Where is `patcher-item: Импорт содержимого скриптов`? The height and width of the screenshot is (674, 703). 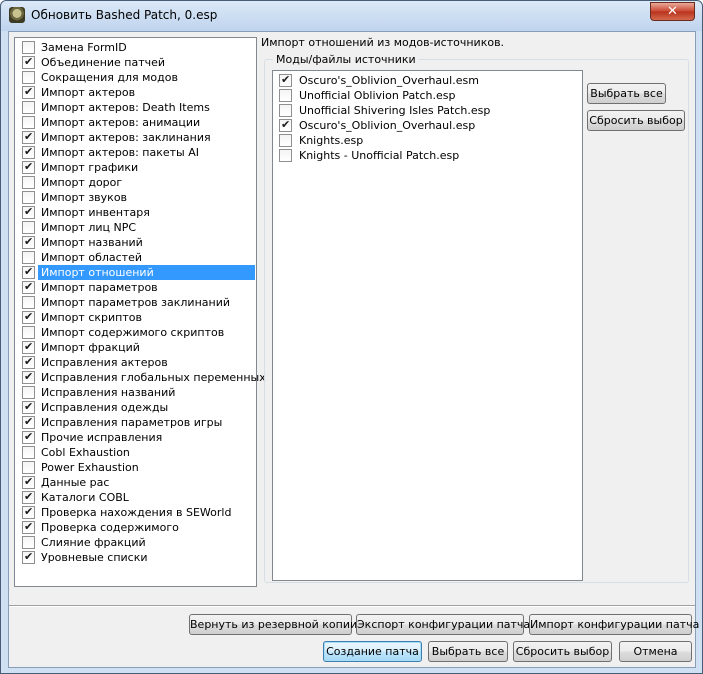 patcher-item: Импорт содержимого скриптов is located at coordinates (135, 332).